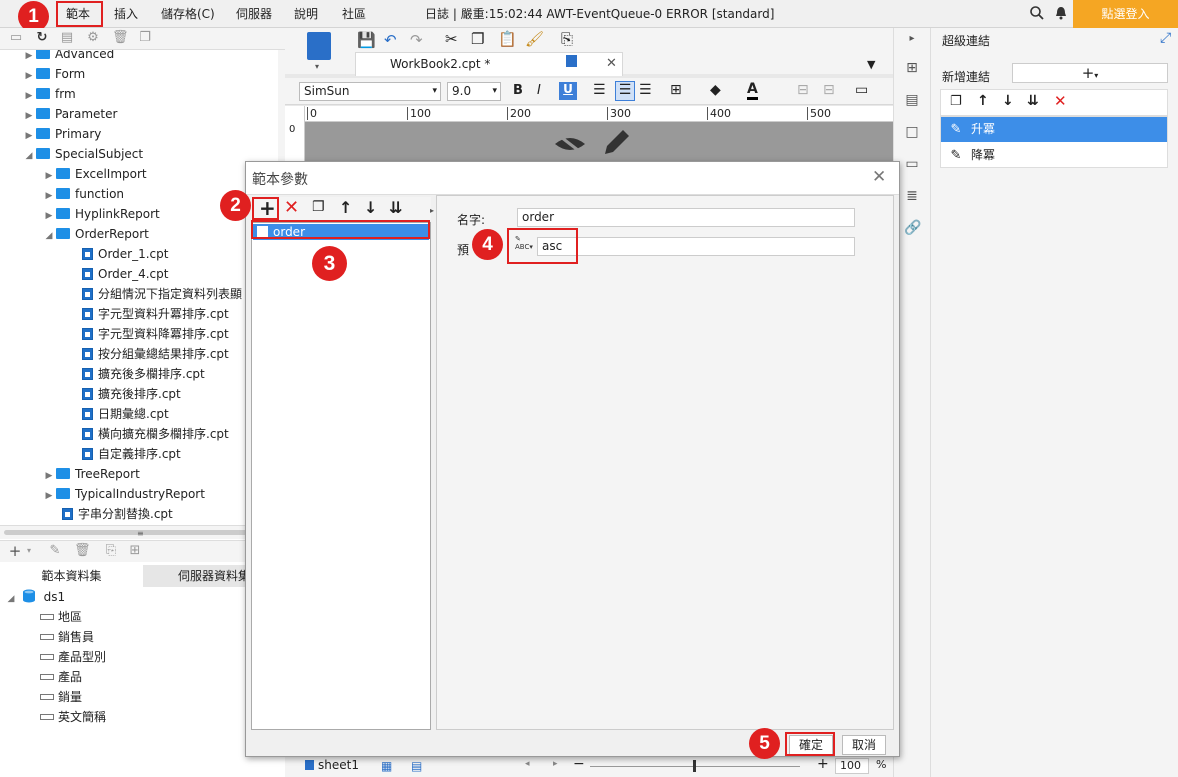 Image resolution: width=1178 pixels, height=777 pixels. I want to click on format-painter-icon: 🖌, so click(534, 39).